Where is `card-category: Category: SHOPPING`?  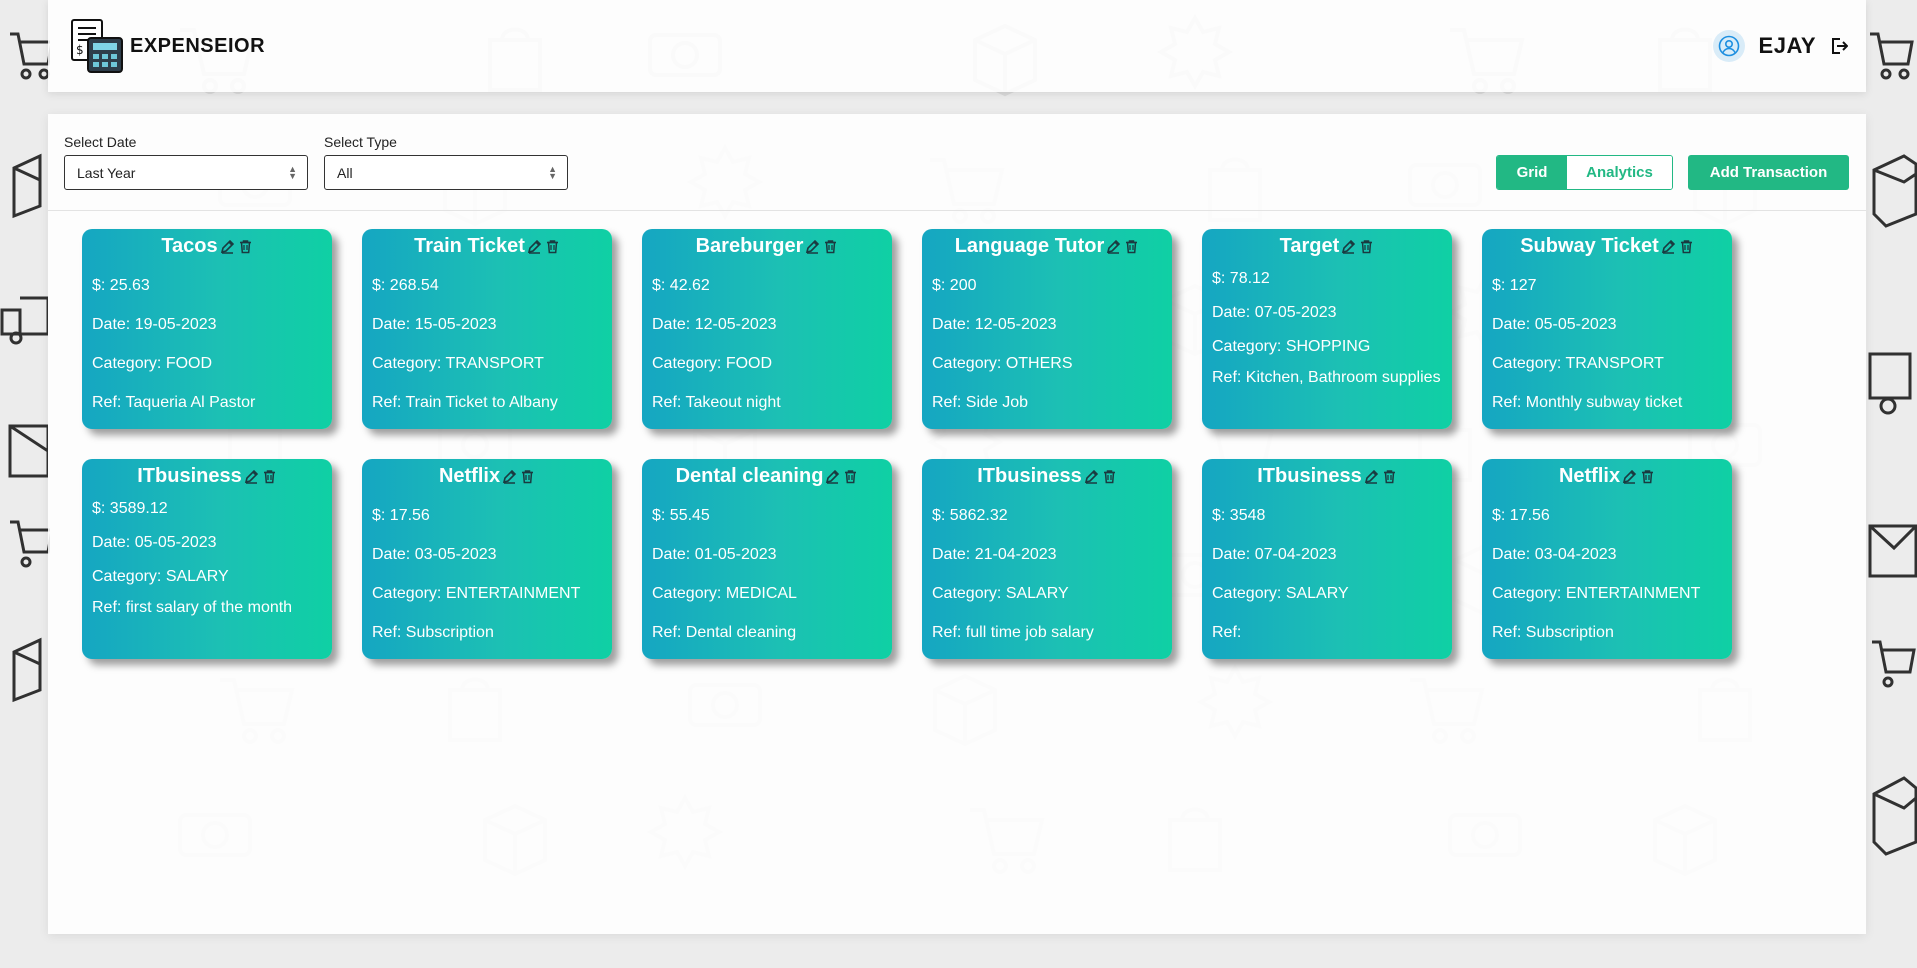
card-category: Category: SHOPPING is located at coordinates (1291, 346).